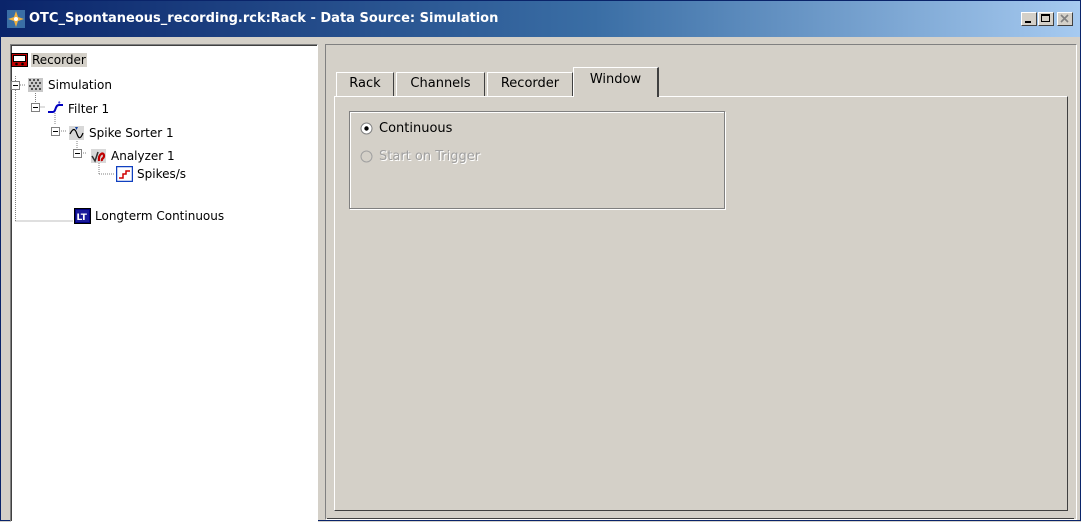 Image resolution: width=1081 pixels, height=522 pixels. Describe the element at coordinates (143, 156) in the screenshot. I see `tree-item-label: Analyzer 1` at that location.